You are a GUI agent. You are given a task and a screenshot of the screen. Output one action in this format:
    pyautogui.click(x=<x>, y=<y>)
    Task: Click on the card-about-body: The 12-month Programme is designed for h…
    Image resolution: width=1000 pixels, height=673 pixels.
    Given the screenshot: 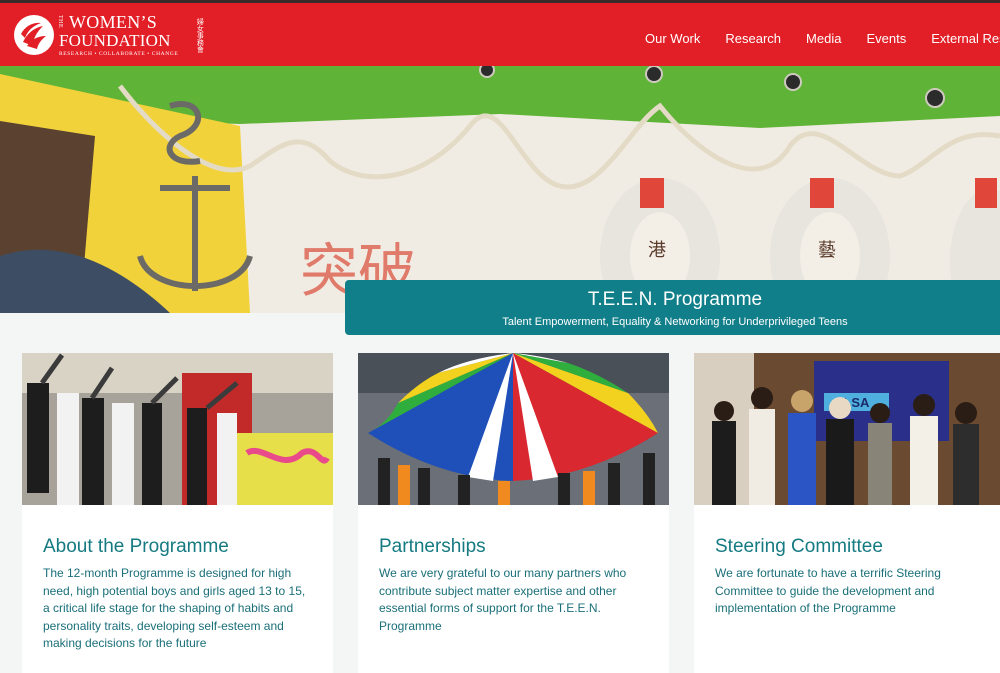 What is the action you would take?
    pyautogui.click(x=174, y=608)
    